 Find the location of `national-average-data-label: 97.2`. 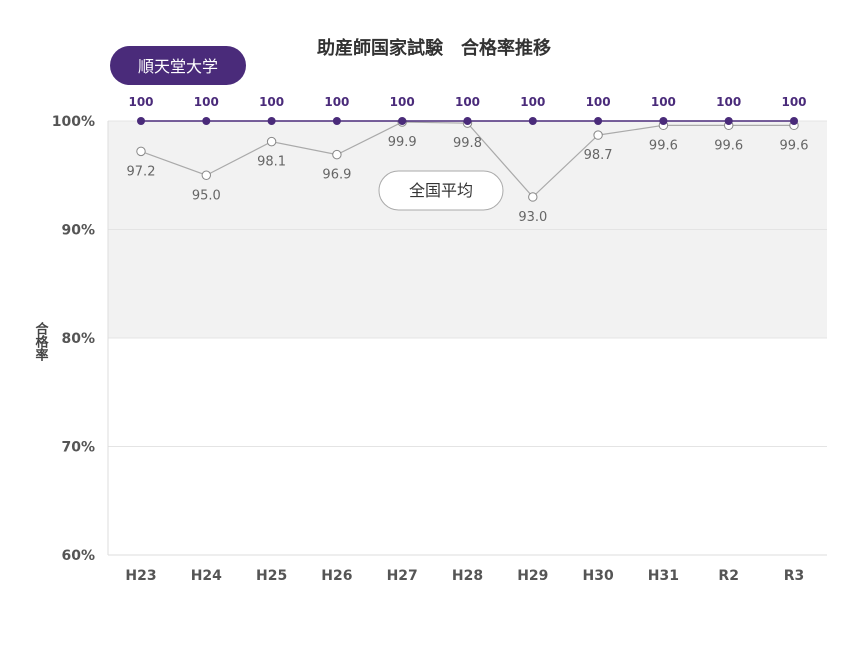

national-average-data-label: 97.2 is located at coordinates (141, 171).